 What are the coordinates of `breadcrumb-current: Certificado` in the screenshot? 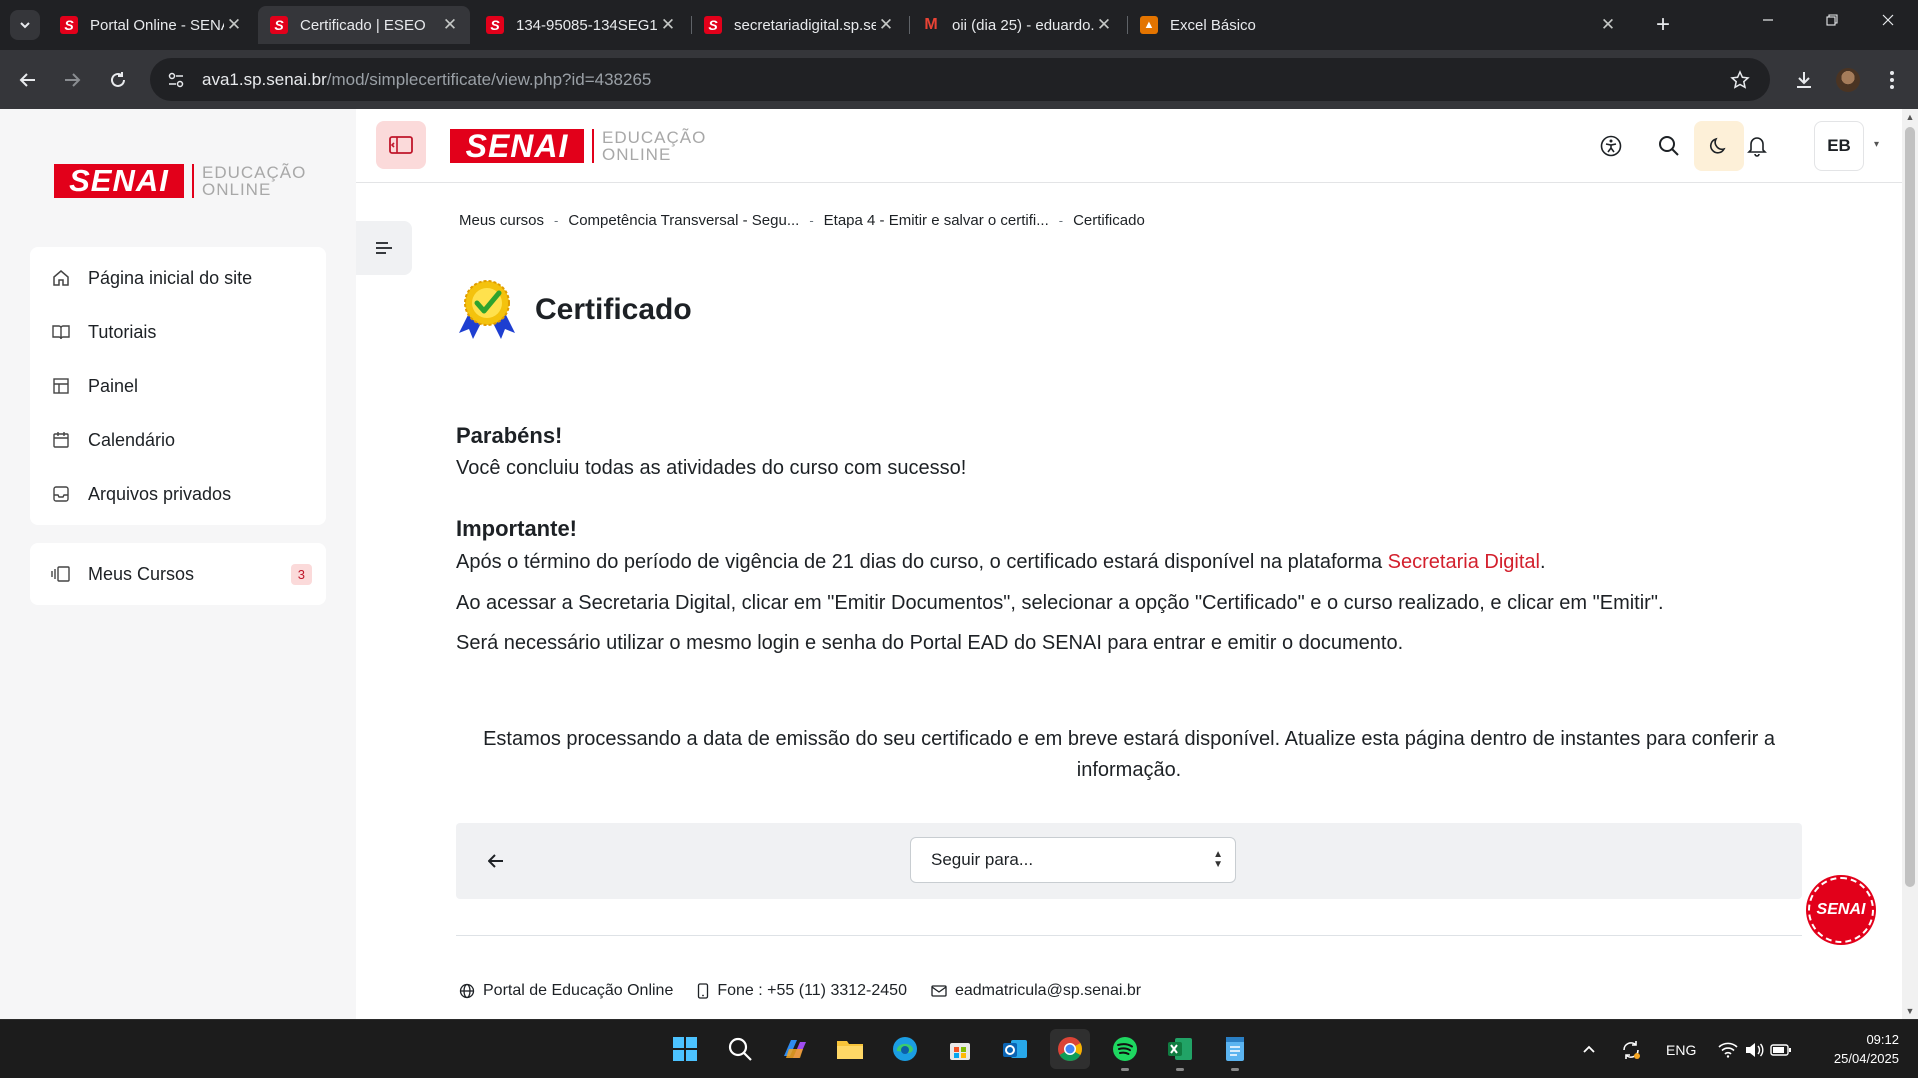 It's located at (1109, 220).